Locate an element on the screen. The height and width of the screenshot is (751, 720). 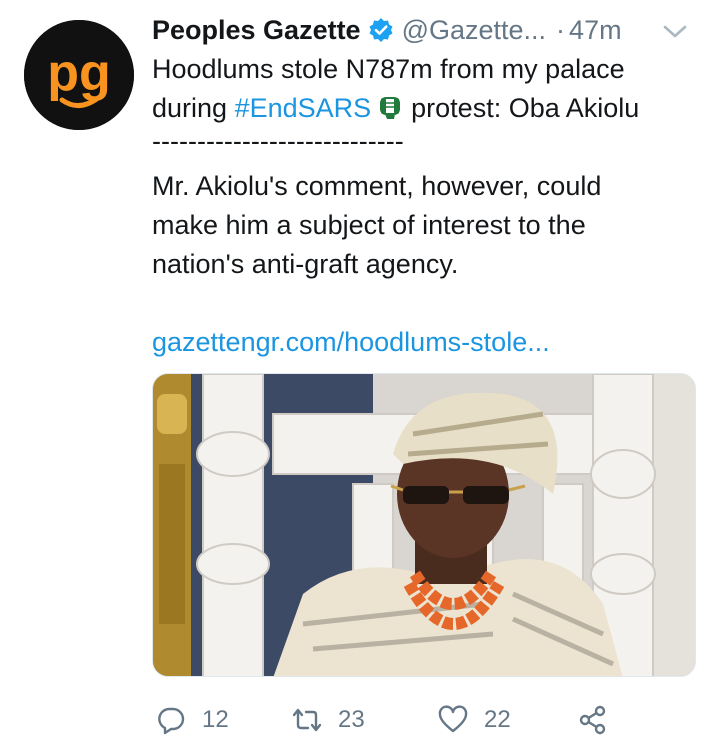
chevron-down-icon is located at coordinates (675, 32).